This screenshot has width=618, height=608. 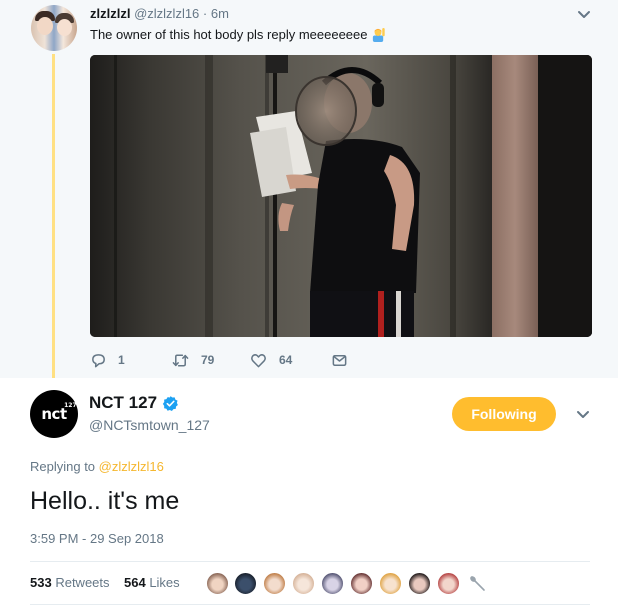 I want to click on parent-avatar, so click(x=54, y=28).